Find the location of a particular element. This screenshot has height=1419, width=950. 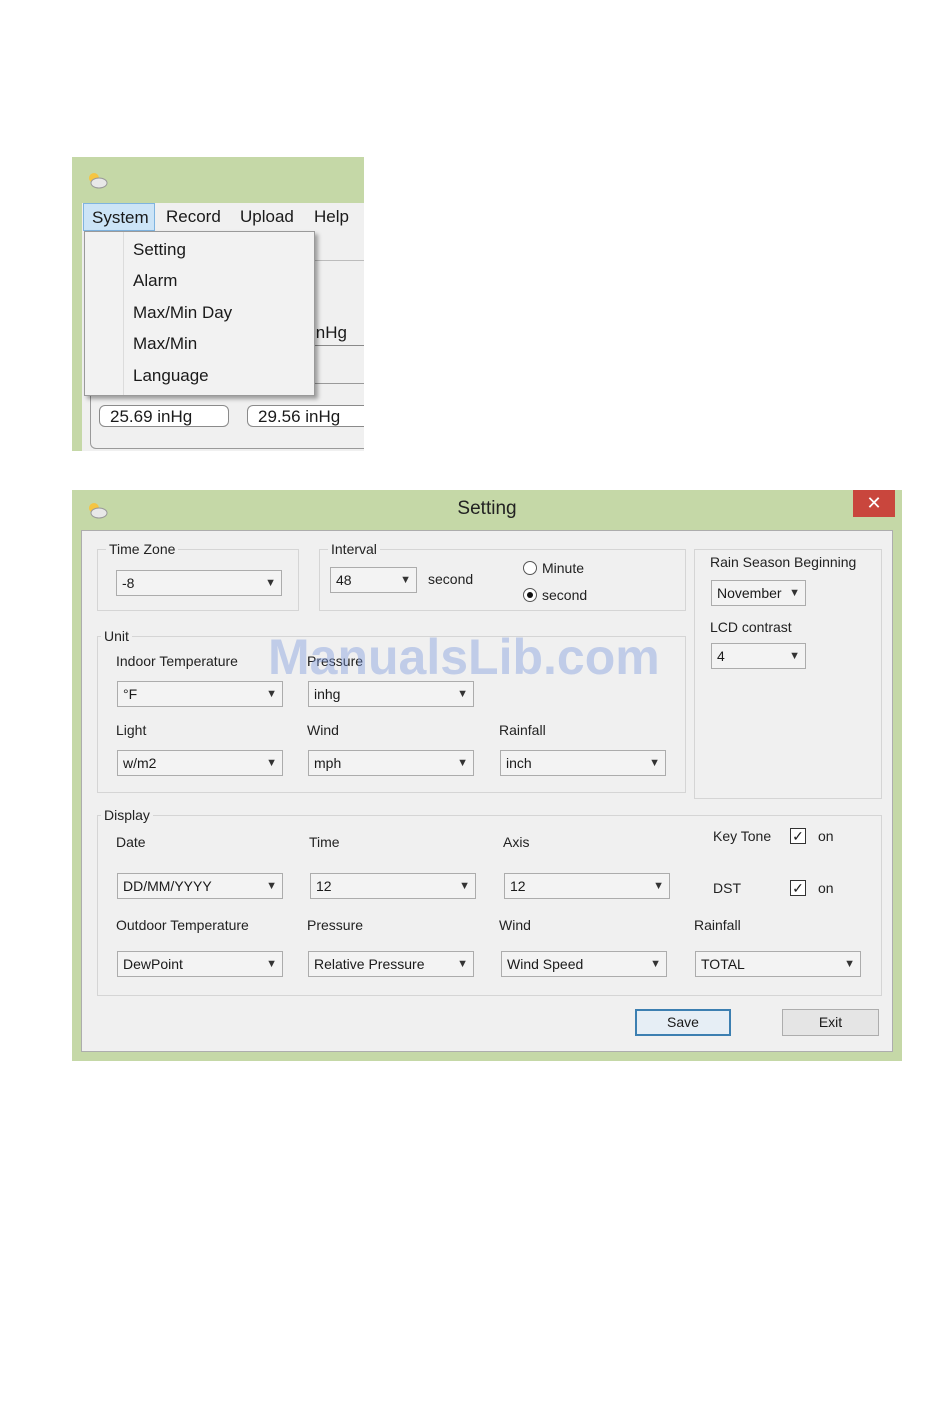

rain-season-label: Rain Season Beginning is located at coordinates (783, 562).